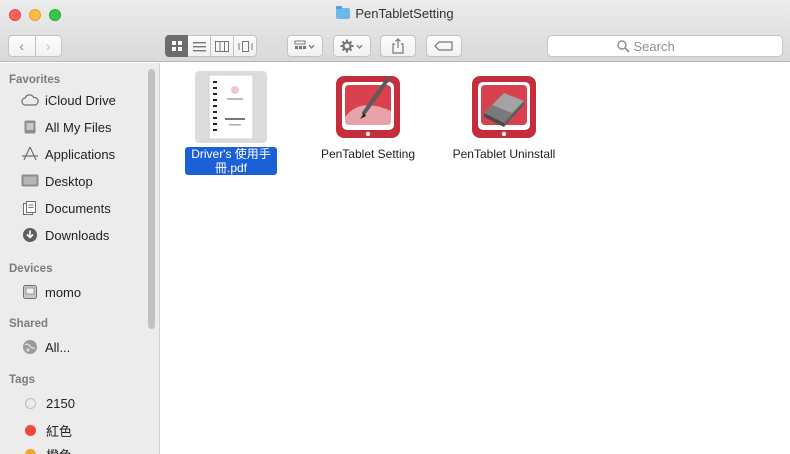 The image size is (790, 454). Describe the element at coordinates (77, 235) in the screenshot. I see `sidebar-item-label: Downloads` at that location.